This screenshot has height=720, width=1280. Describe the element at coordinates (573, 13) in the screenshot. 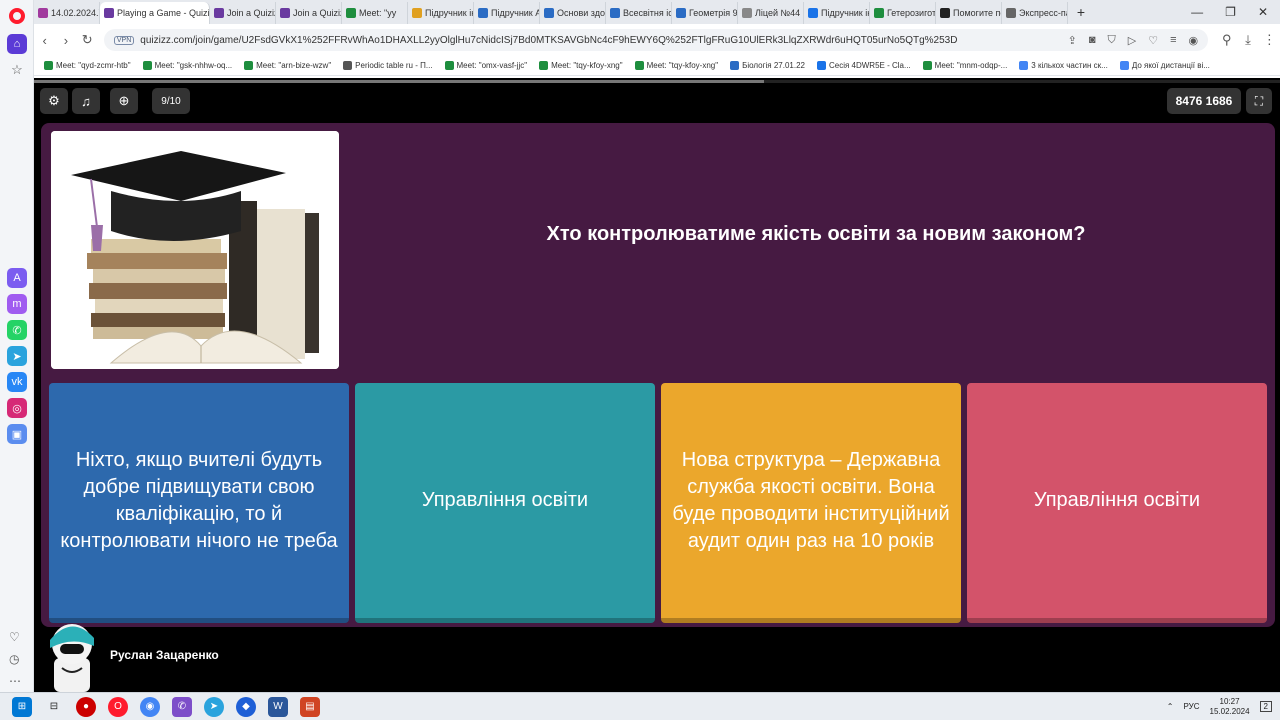

I see `browser-tab: Основи здор` at that location.